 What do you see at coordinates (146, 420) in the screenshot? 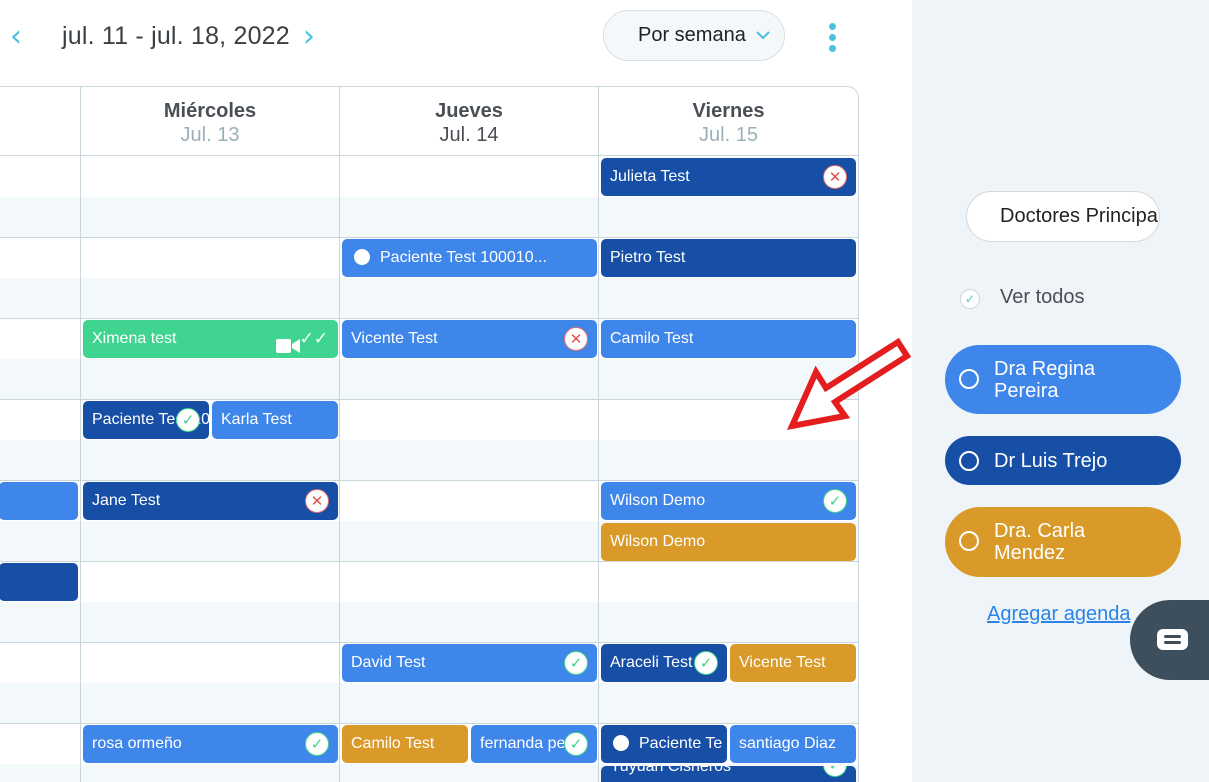
I see `appointment-event: Paciente Test 10 ✓` at bounding box center [146, 420].